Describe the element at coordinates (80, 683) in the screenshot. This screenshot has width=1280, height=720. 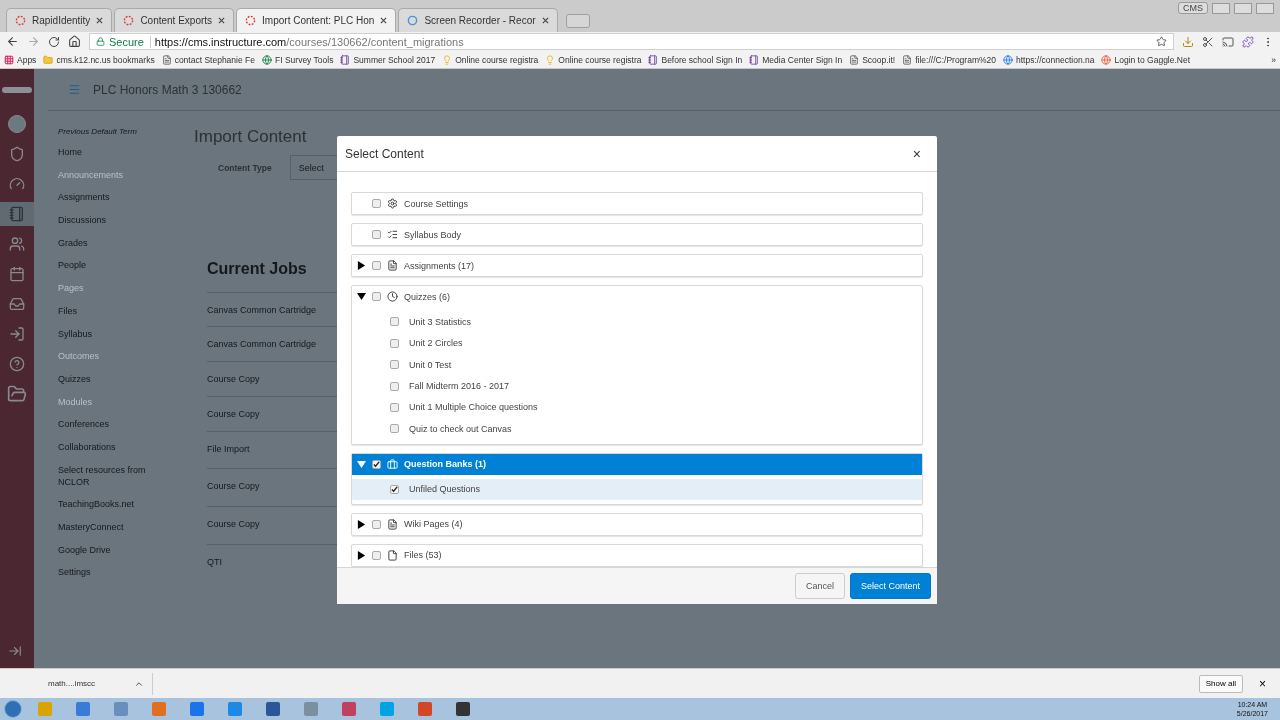
I see `download-item: math....imscc` at that location.